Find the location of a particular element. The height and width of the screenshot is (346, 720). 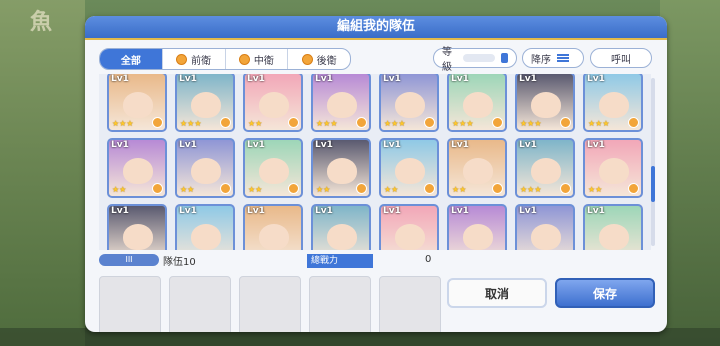

call-button: 呼叫 is located at coordinates (621, 58).